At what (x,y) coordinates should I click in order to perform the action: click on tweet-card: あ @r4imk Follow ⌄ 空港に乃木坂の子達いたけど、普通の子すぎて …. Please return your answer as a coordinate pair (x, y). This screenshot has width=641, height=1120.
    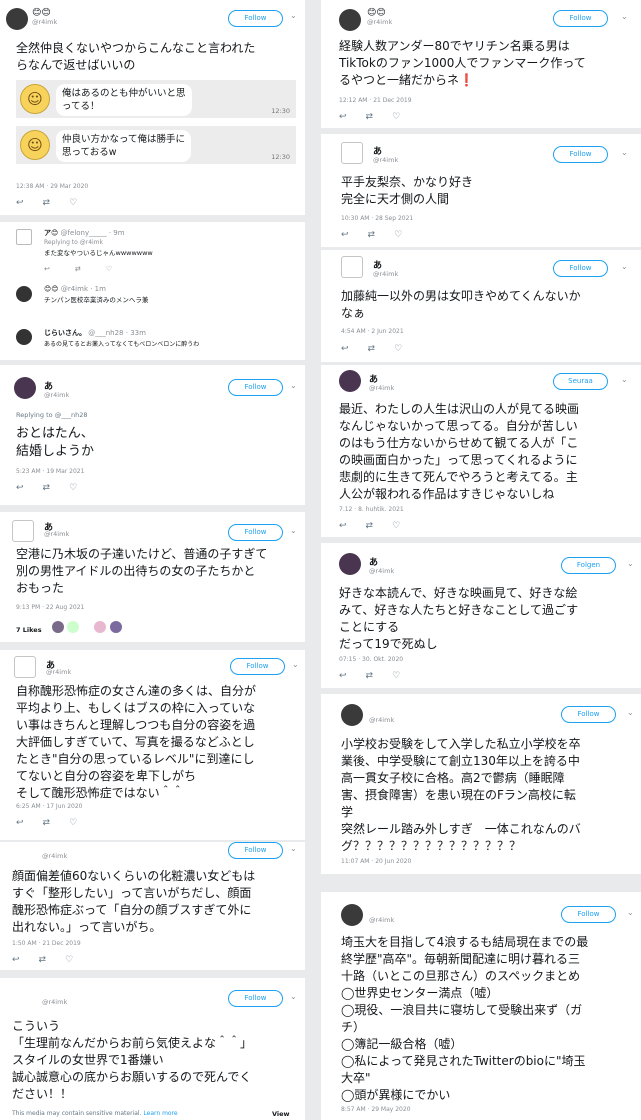
    Looking at the image, I should click on (152, 577).